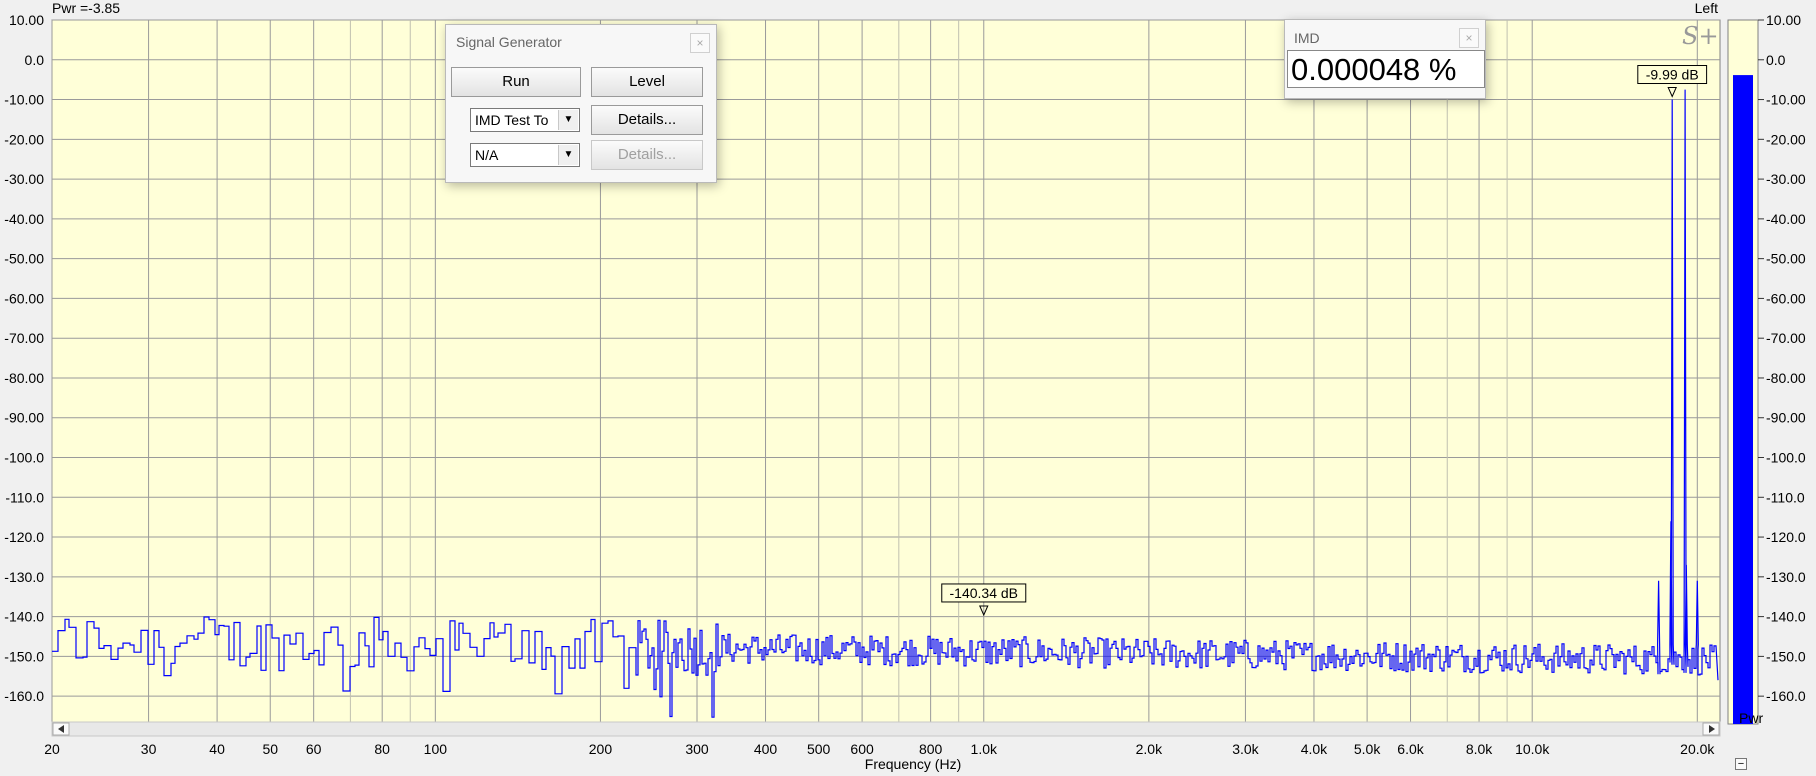 This screenshot has width=1816, height=776. Describe the element at coordinates (24, 497) in the screenshot. I see `y-tick-label: -110.0` at that location.